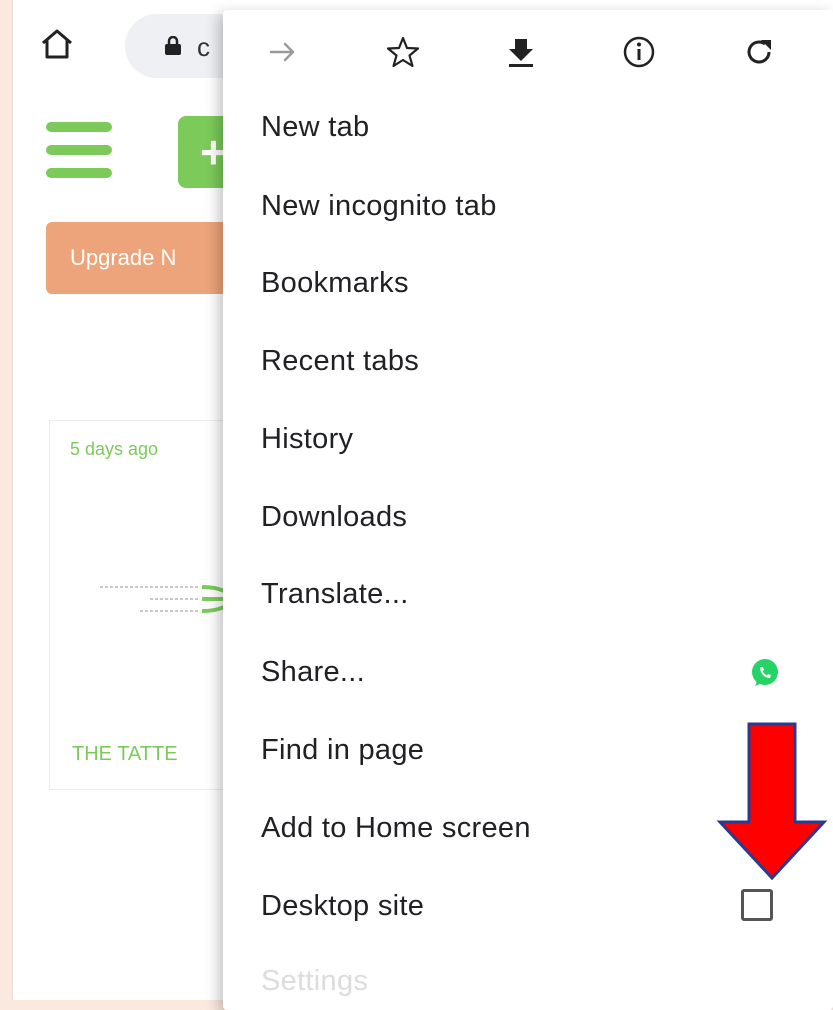 This screenshot has height=1010, width=833. Describe the element at coordinates (314, 981) in the screenshot. I see `menu-item-settings: Settings` at that location.